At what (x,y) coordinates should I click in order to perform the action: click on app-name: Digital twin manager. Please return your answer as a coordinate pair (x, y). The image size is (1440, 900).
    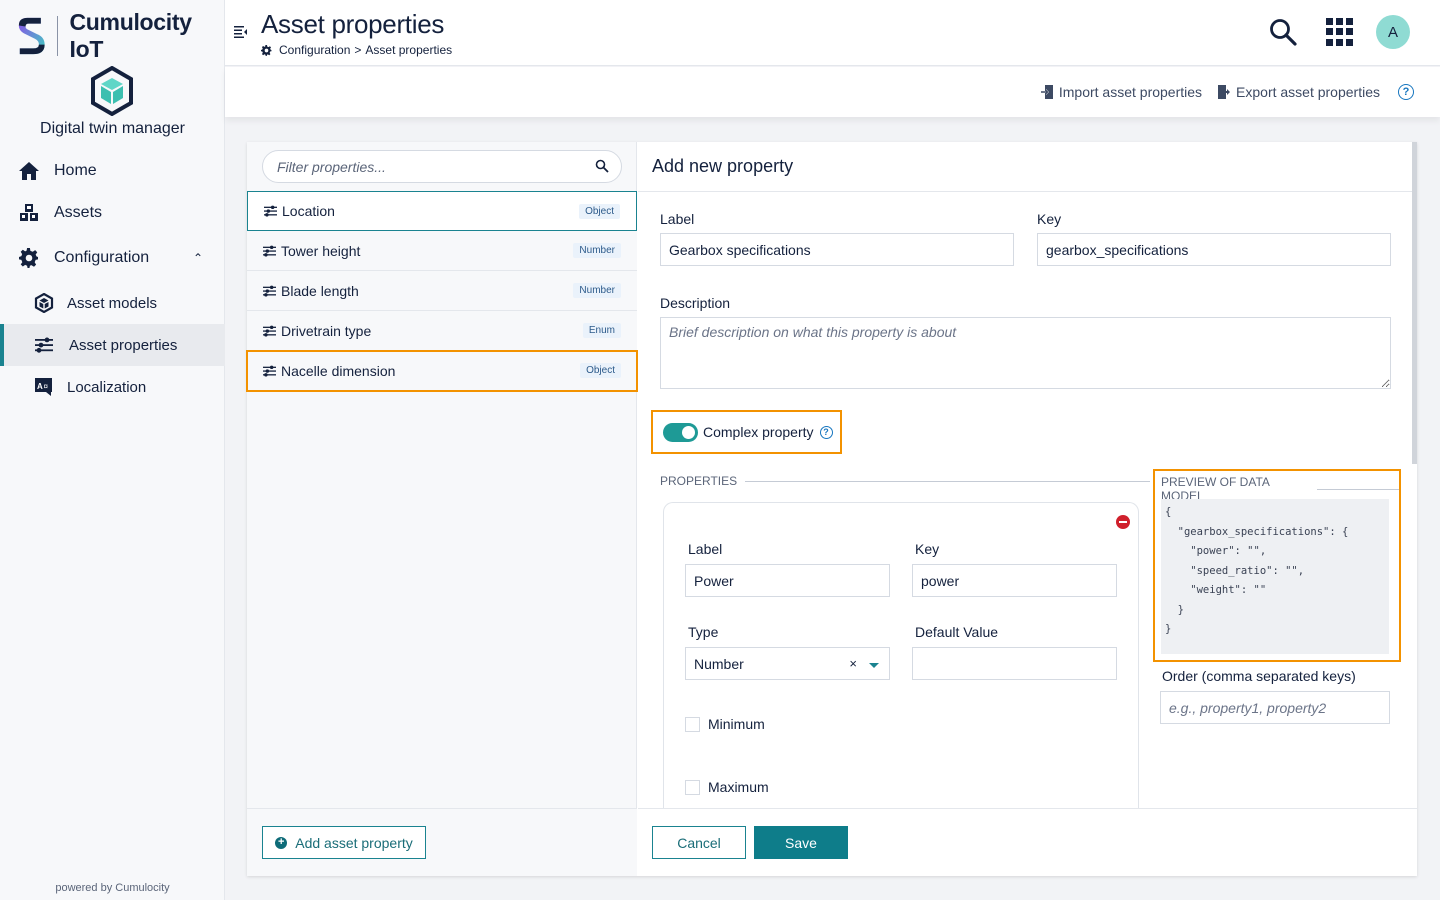
    Looking at the image, I should click on (112, 128).